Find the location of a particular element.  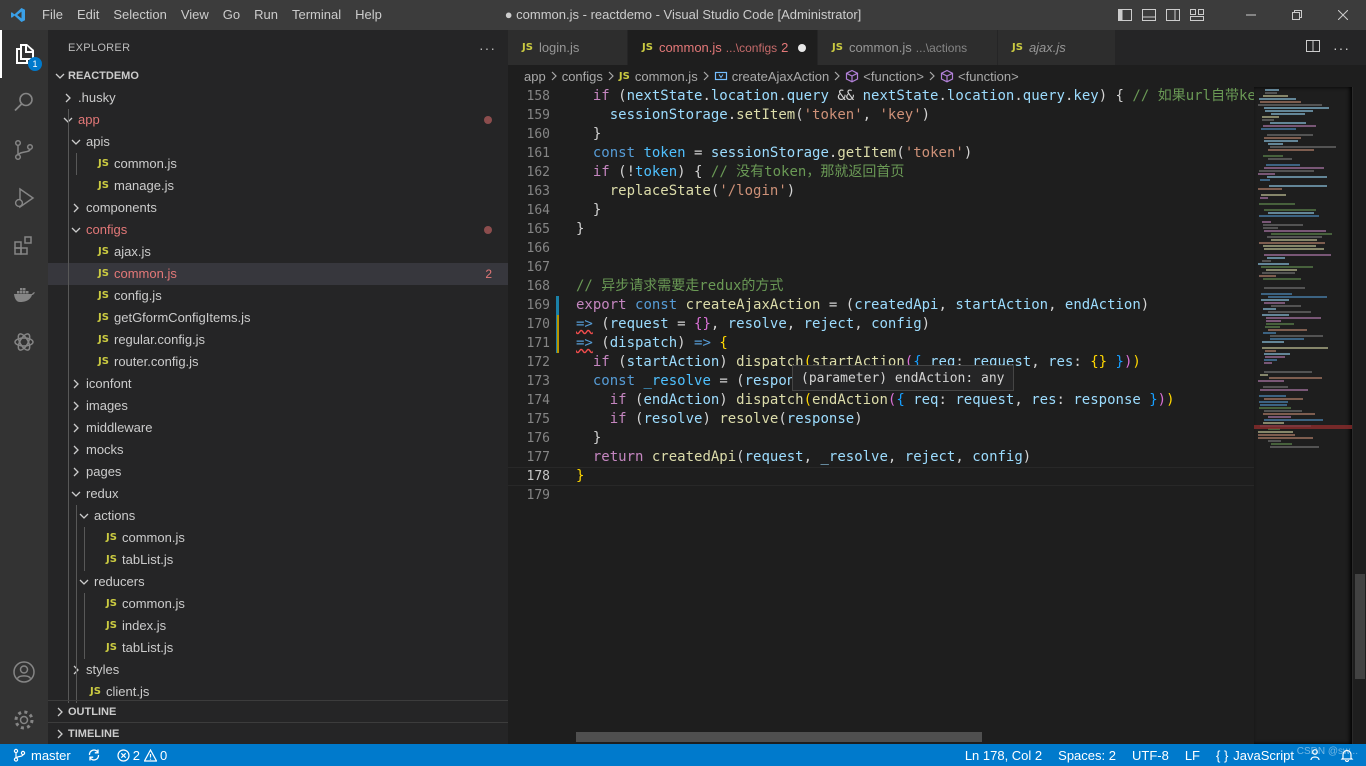

menu-item-terminal: Terminal is located at coordinates (316, 15).